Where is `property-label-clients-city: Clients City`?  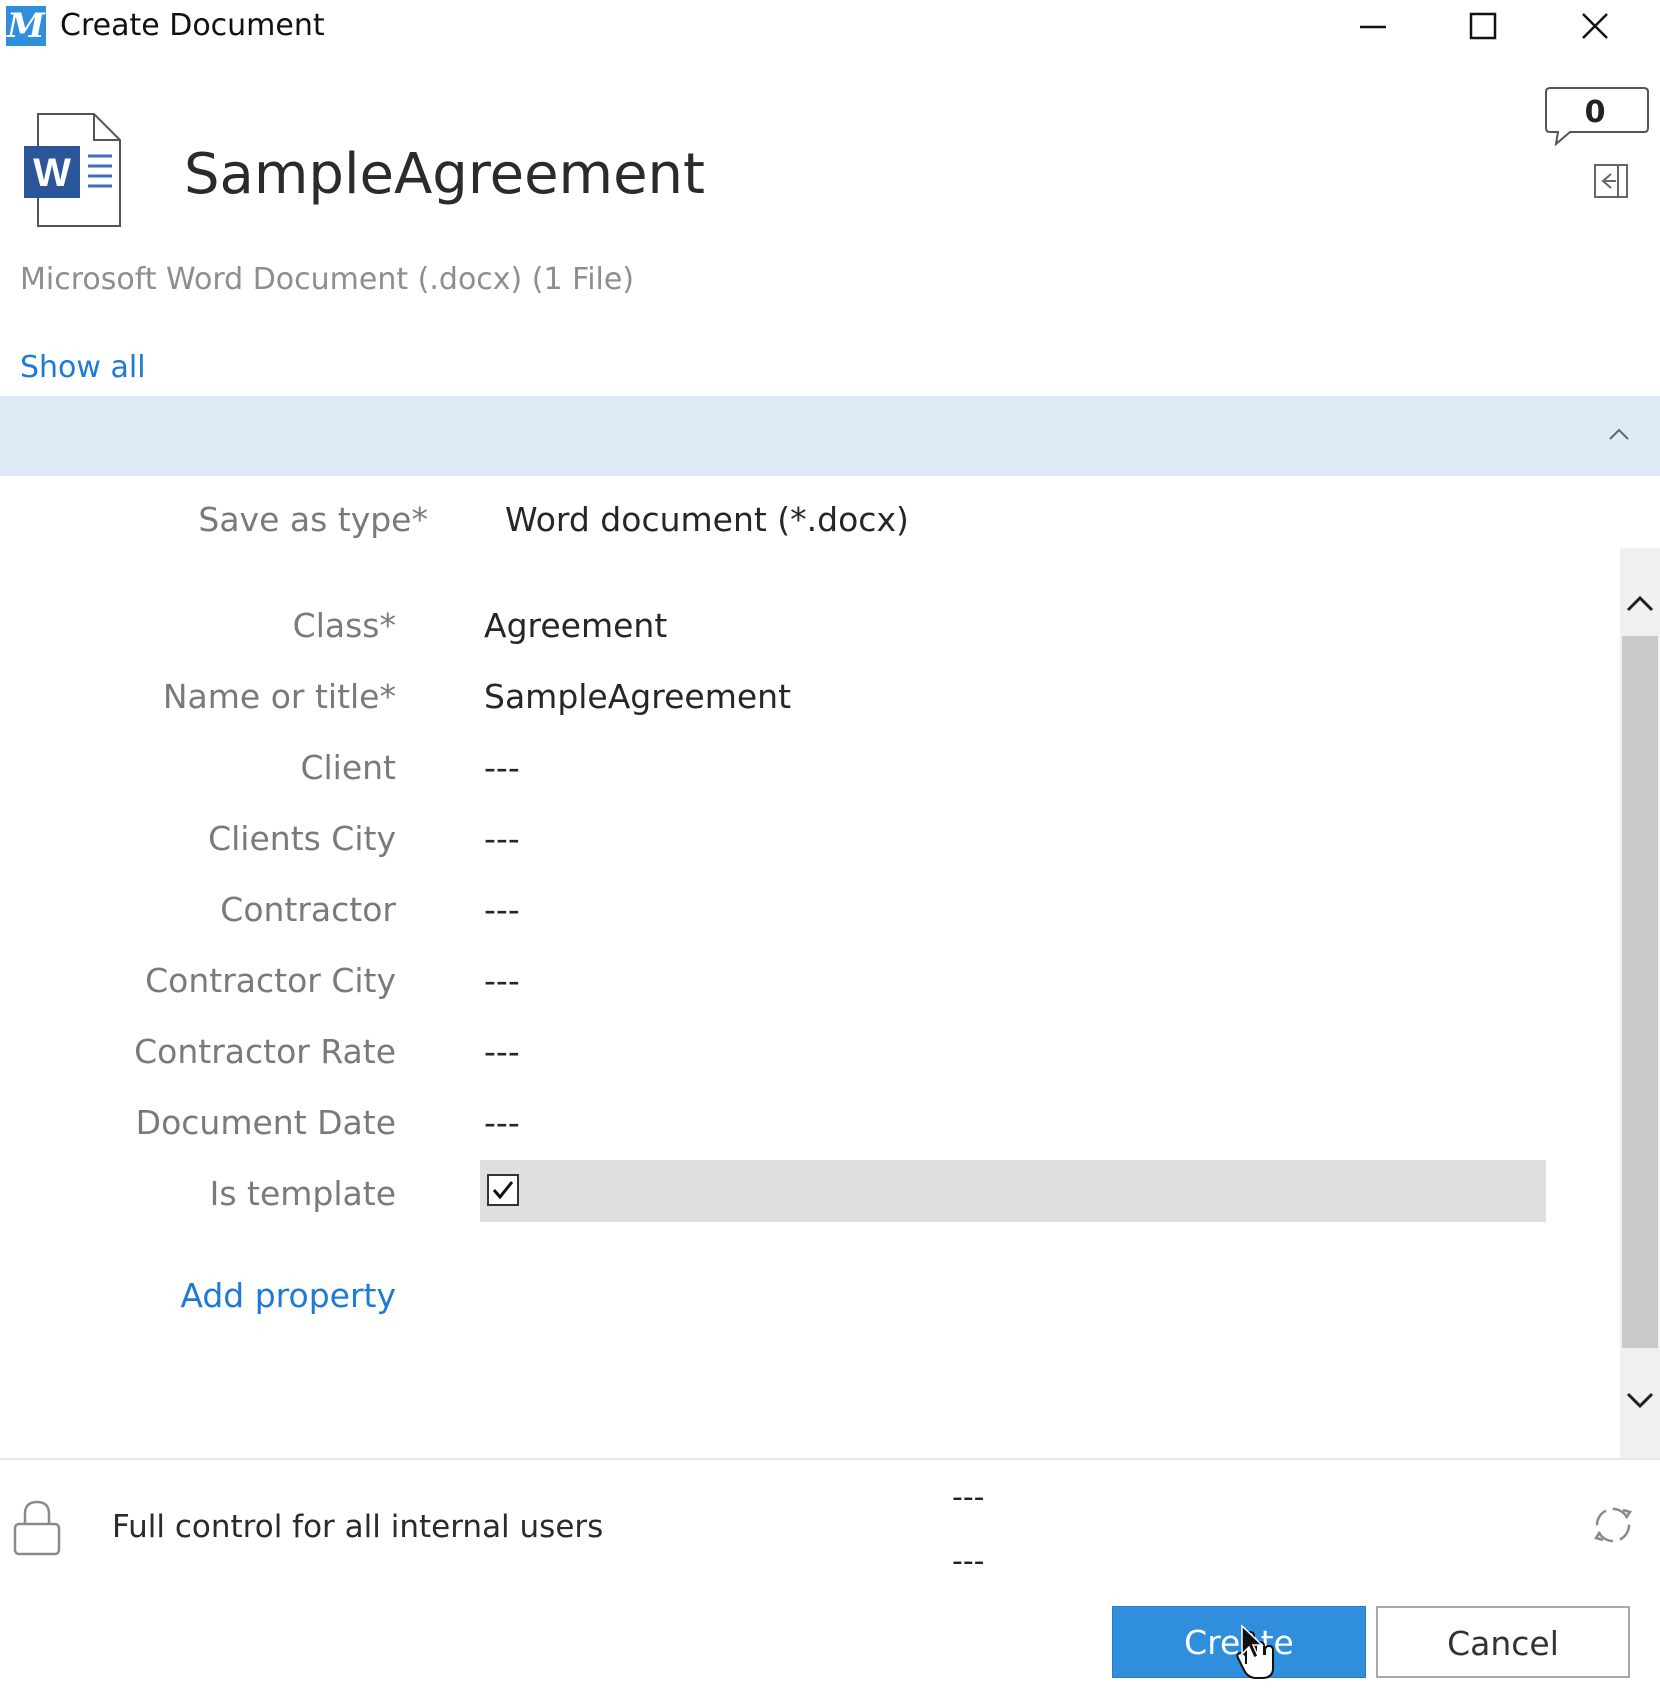 property-label-clients-city: Clients City is located at coordinates (302, 838).